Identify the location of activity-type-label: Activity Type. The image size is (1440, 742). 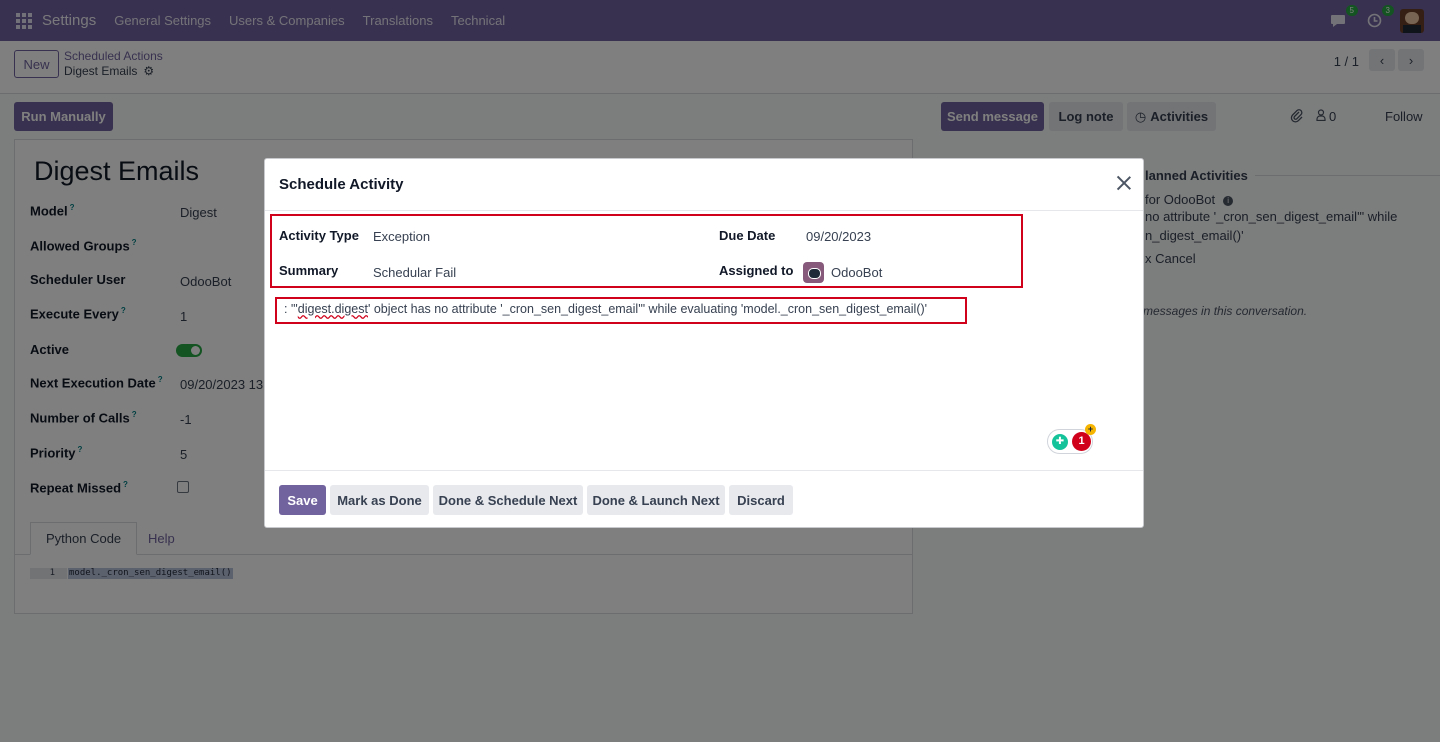
(319, 235).